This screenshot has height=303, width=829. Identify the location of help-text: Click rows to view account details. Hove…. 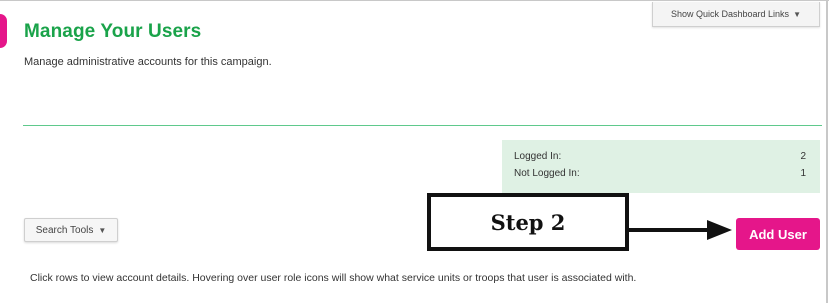
(333, 278).